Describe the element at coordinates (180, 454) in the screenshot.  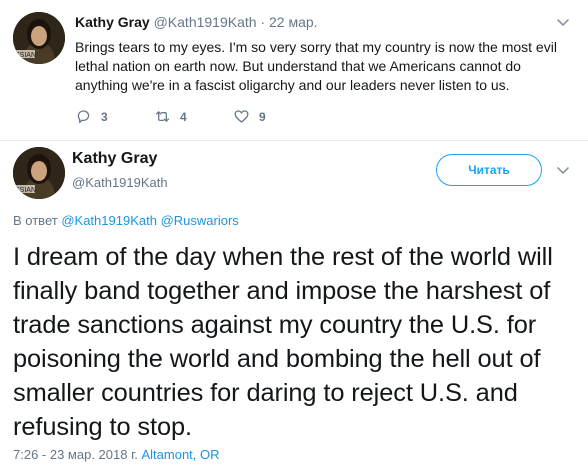
I see `tweet-location: Altamont, OR` at that location.